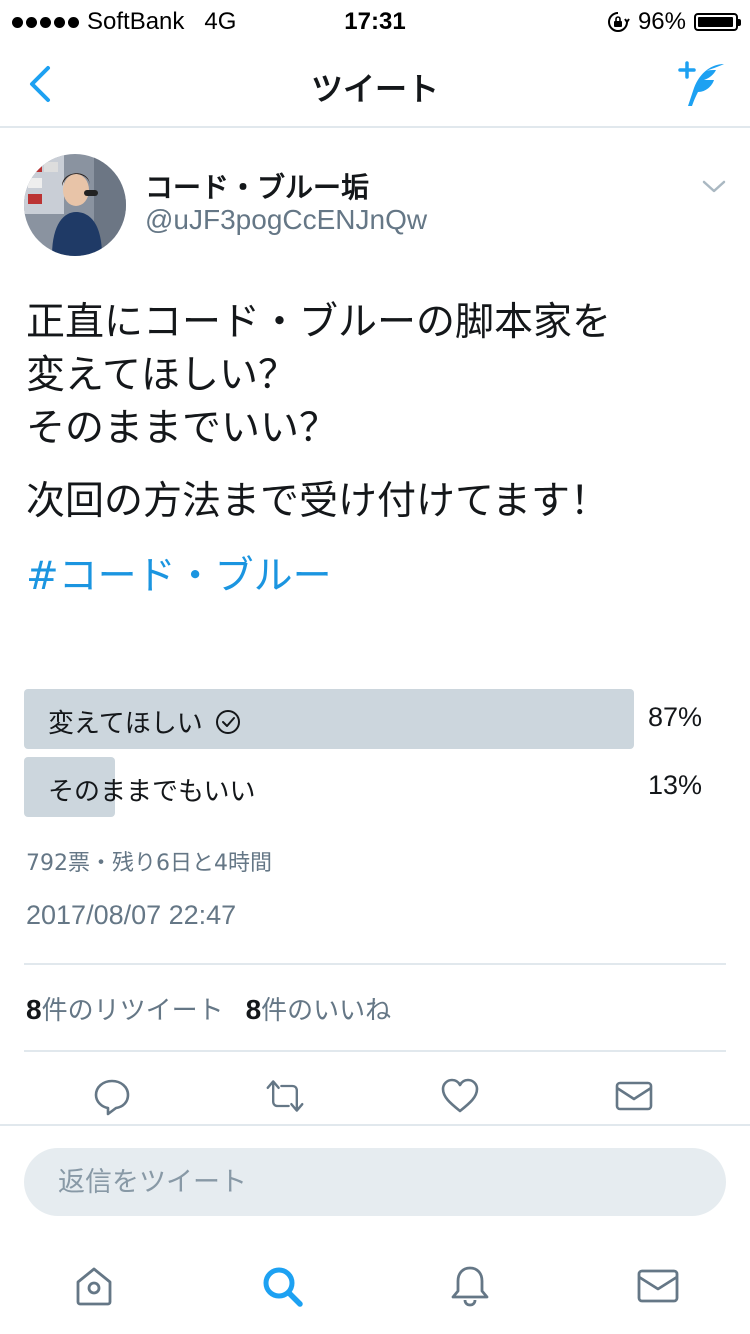 The image size is (750, 1334). I want to click on poll-meta: 792票・残り6日と4時間, so click(149, 863).